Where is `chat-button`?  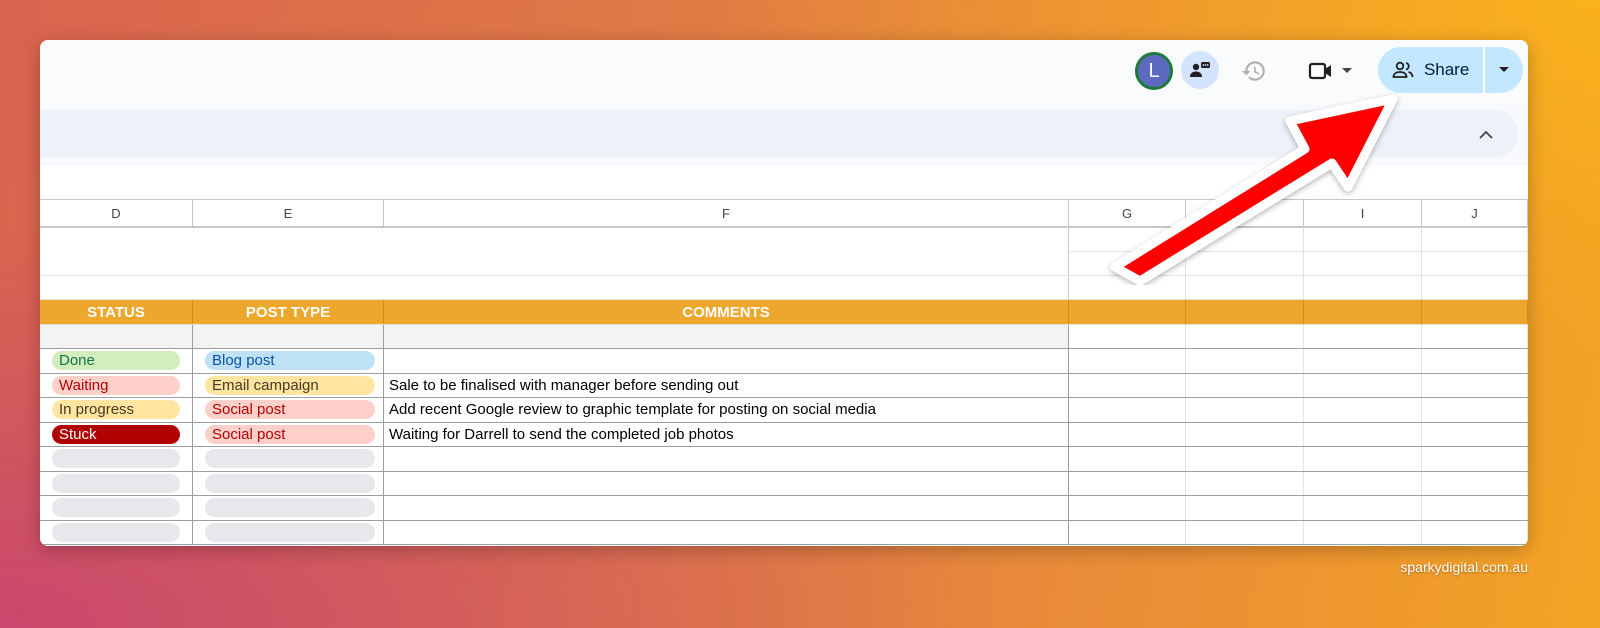 chat-button is located at coordinates (1200, 70).